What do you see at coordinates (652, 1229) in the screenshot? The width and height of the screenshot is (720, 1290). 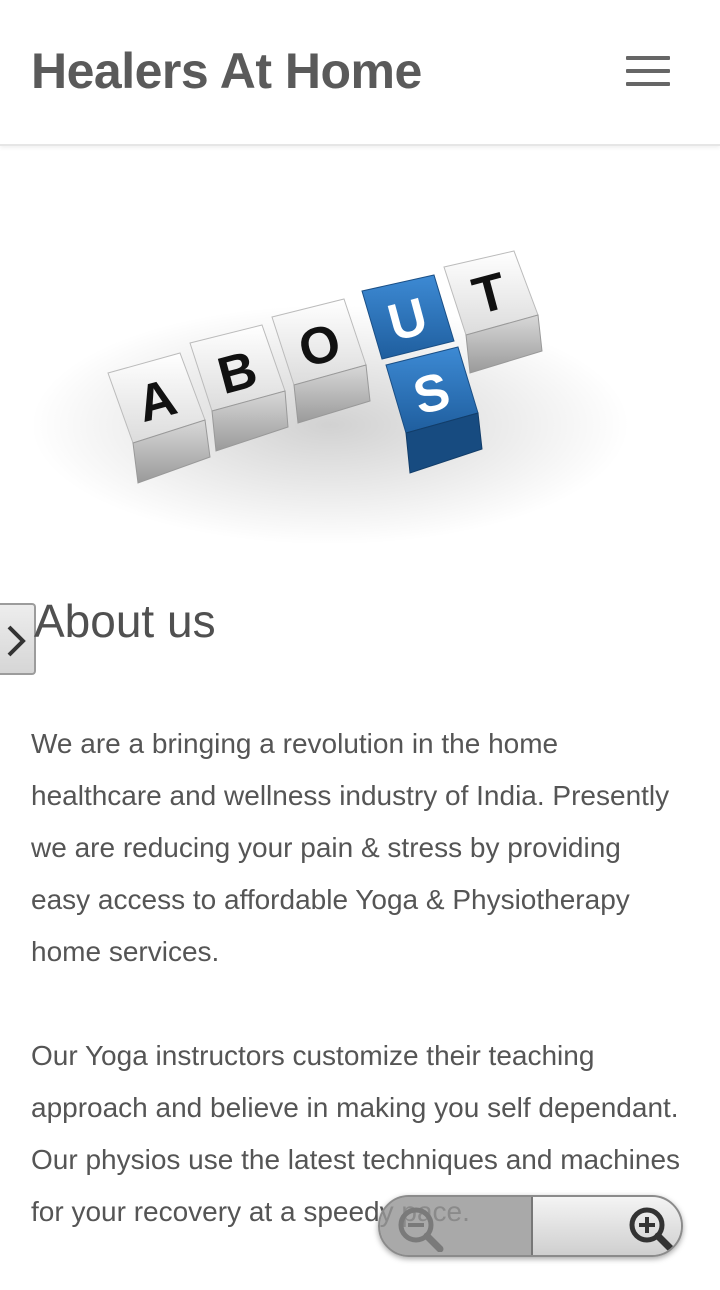 I see `zoom-in-icon` at bounding box center [652, 1229].